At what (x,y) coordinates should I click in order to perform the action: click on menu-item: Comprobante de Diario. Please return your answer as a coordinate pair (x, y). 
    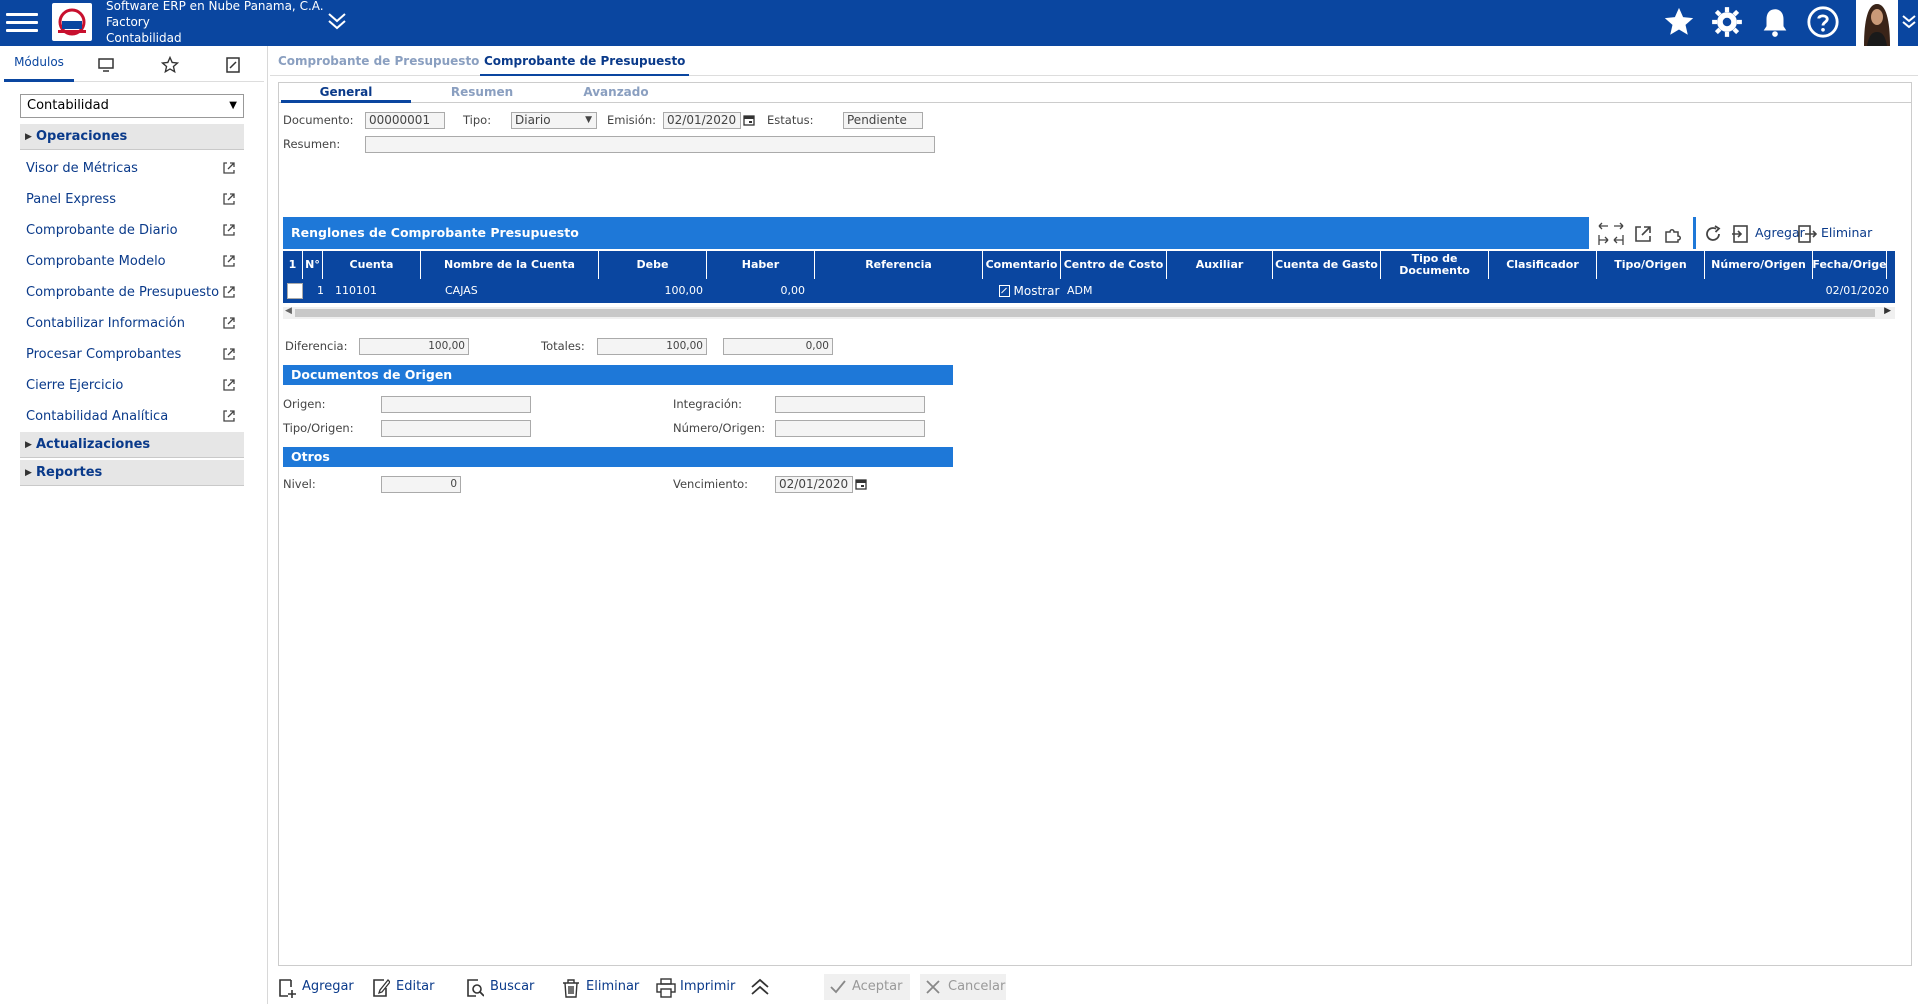
    Looking at the image, I should click on (135, 231).